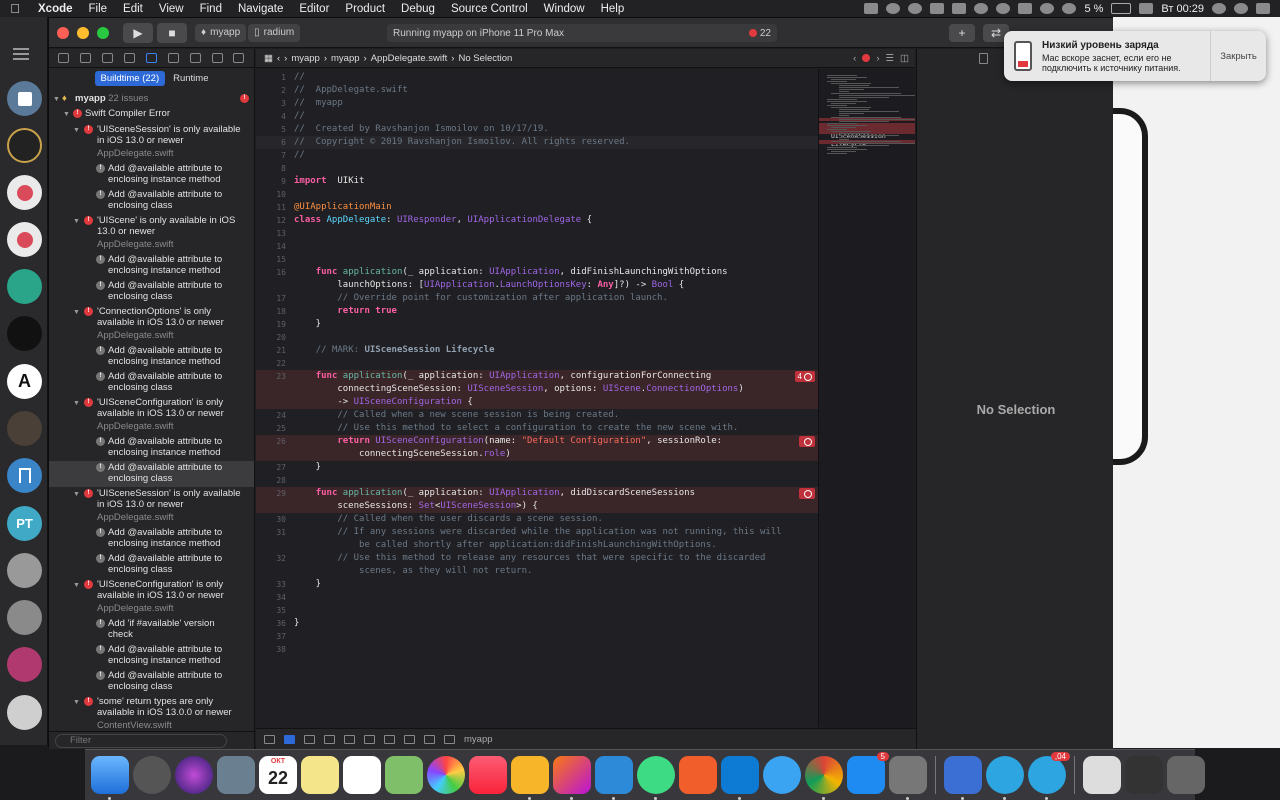 The width and height of the screenshot is (1280, 800). What do you see at coordinates (98, 9) in the screenshot?
I see `menu-file: File` at bounding box center [98, 9].